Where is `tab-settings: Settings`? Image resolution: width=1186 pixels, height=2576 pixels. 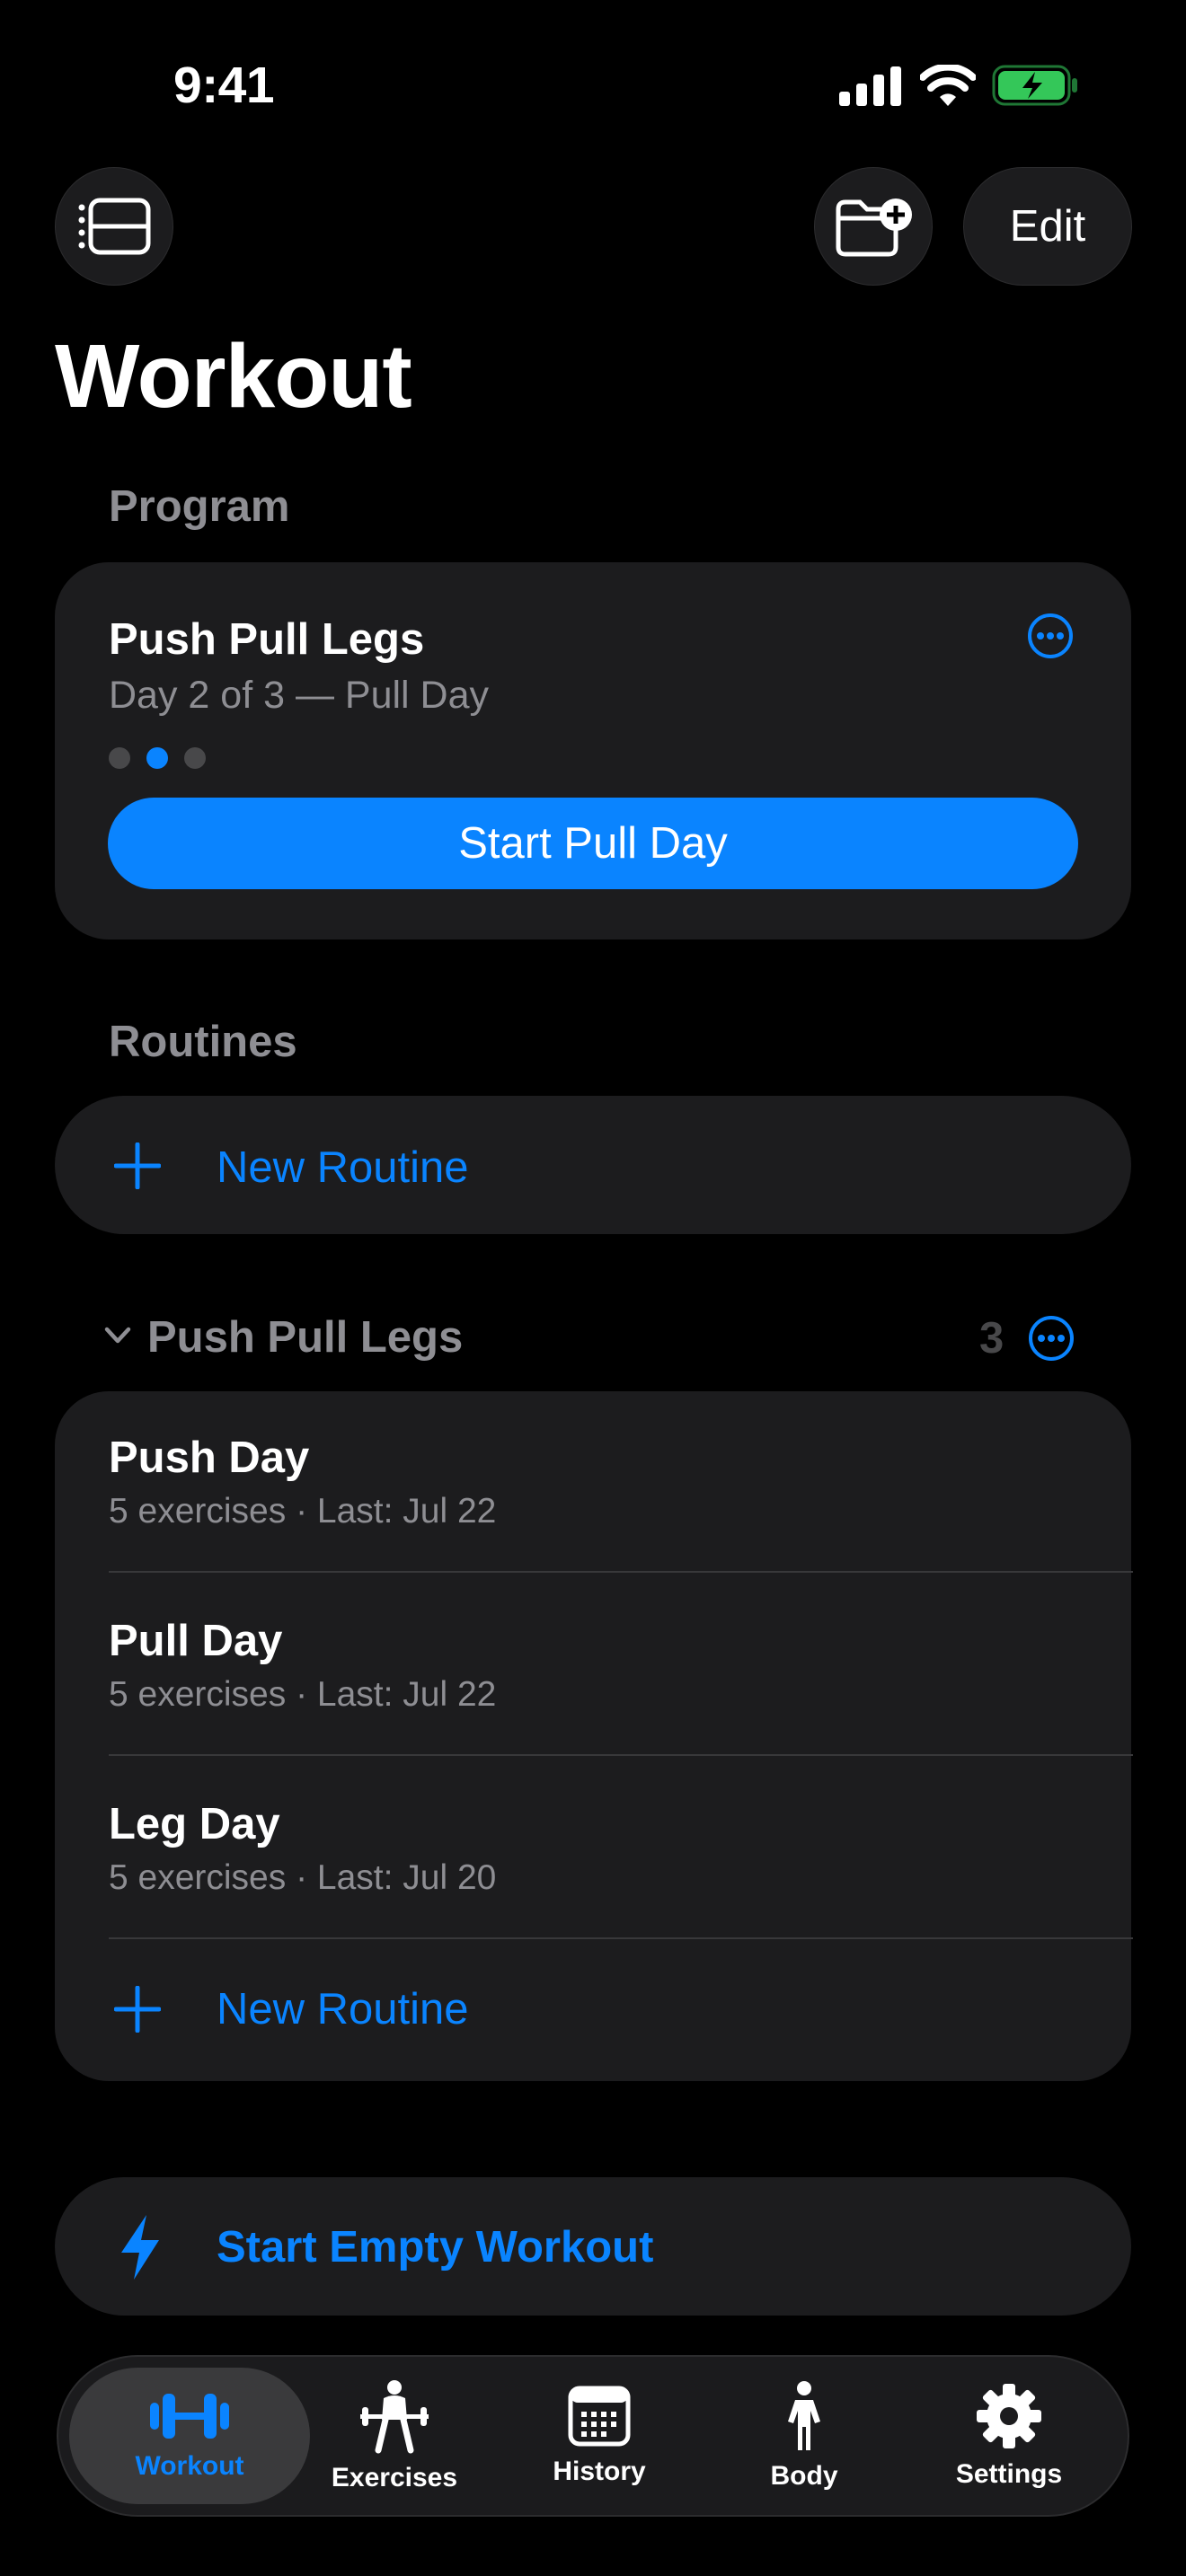
tab-settings: Settings is located at coordinates (1009, 2436).